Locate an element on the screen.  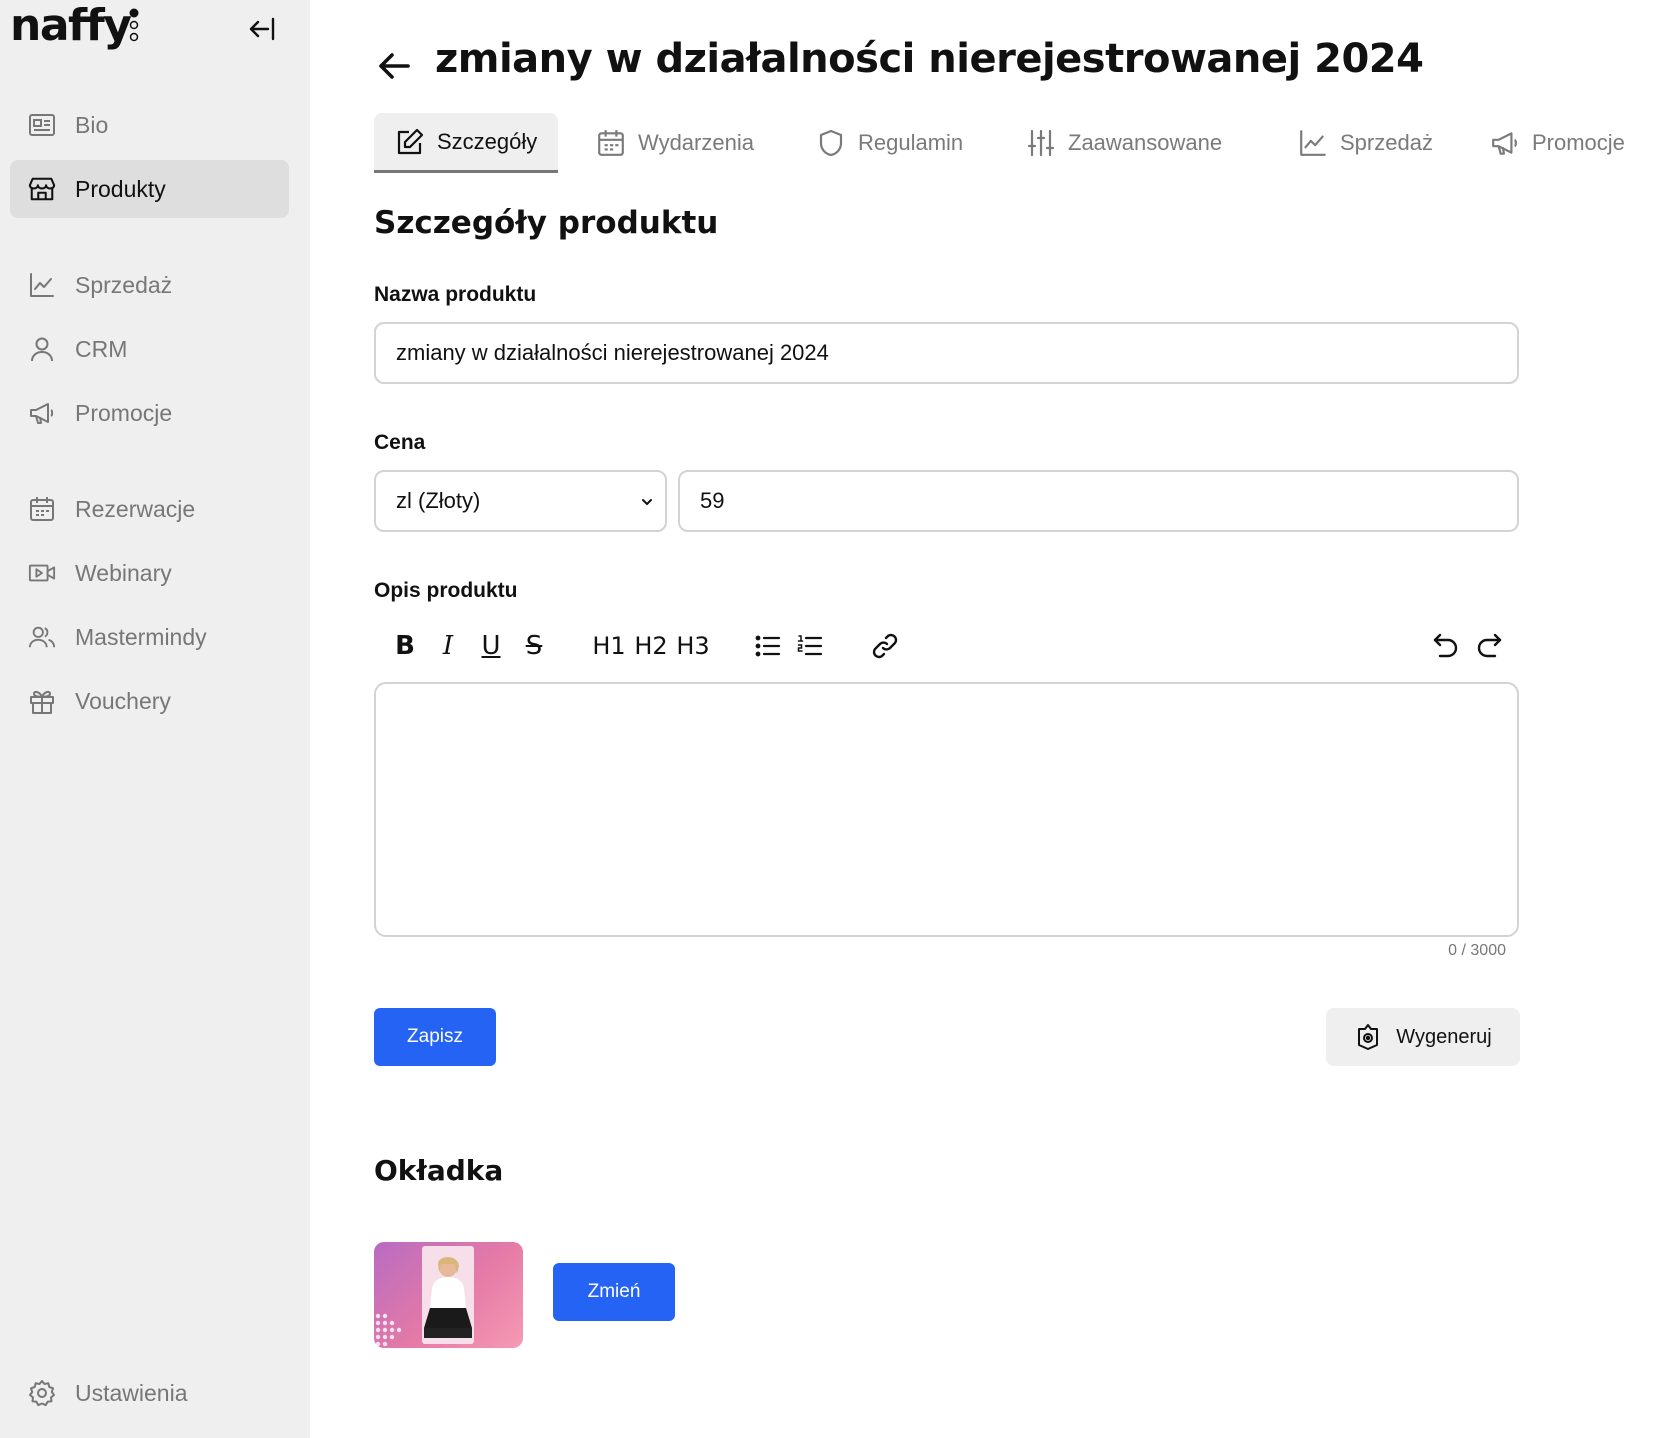
shield-icon is located at coordinates (831, 143).